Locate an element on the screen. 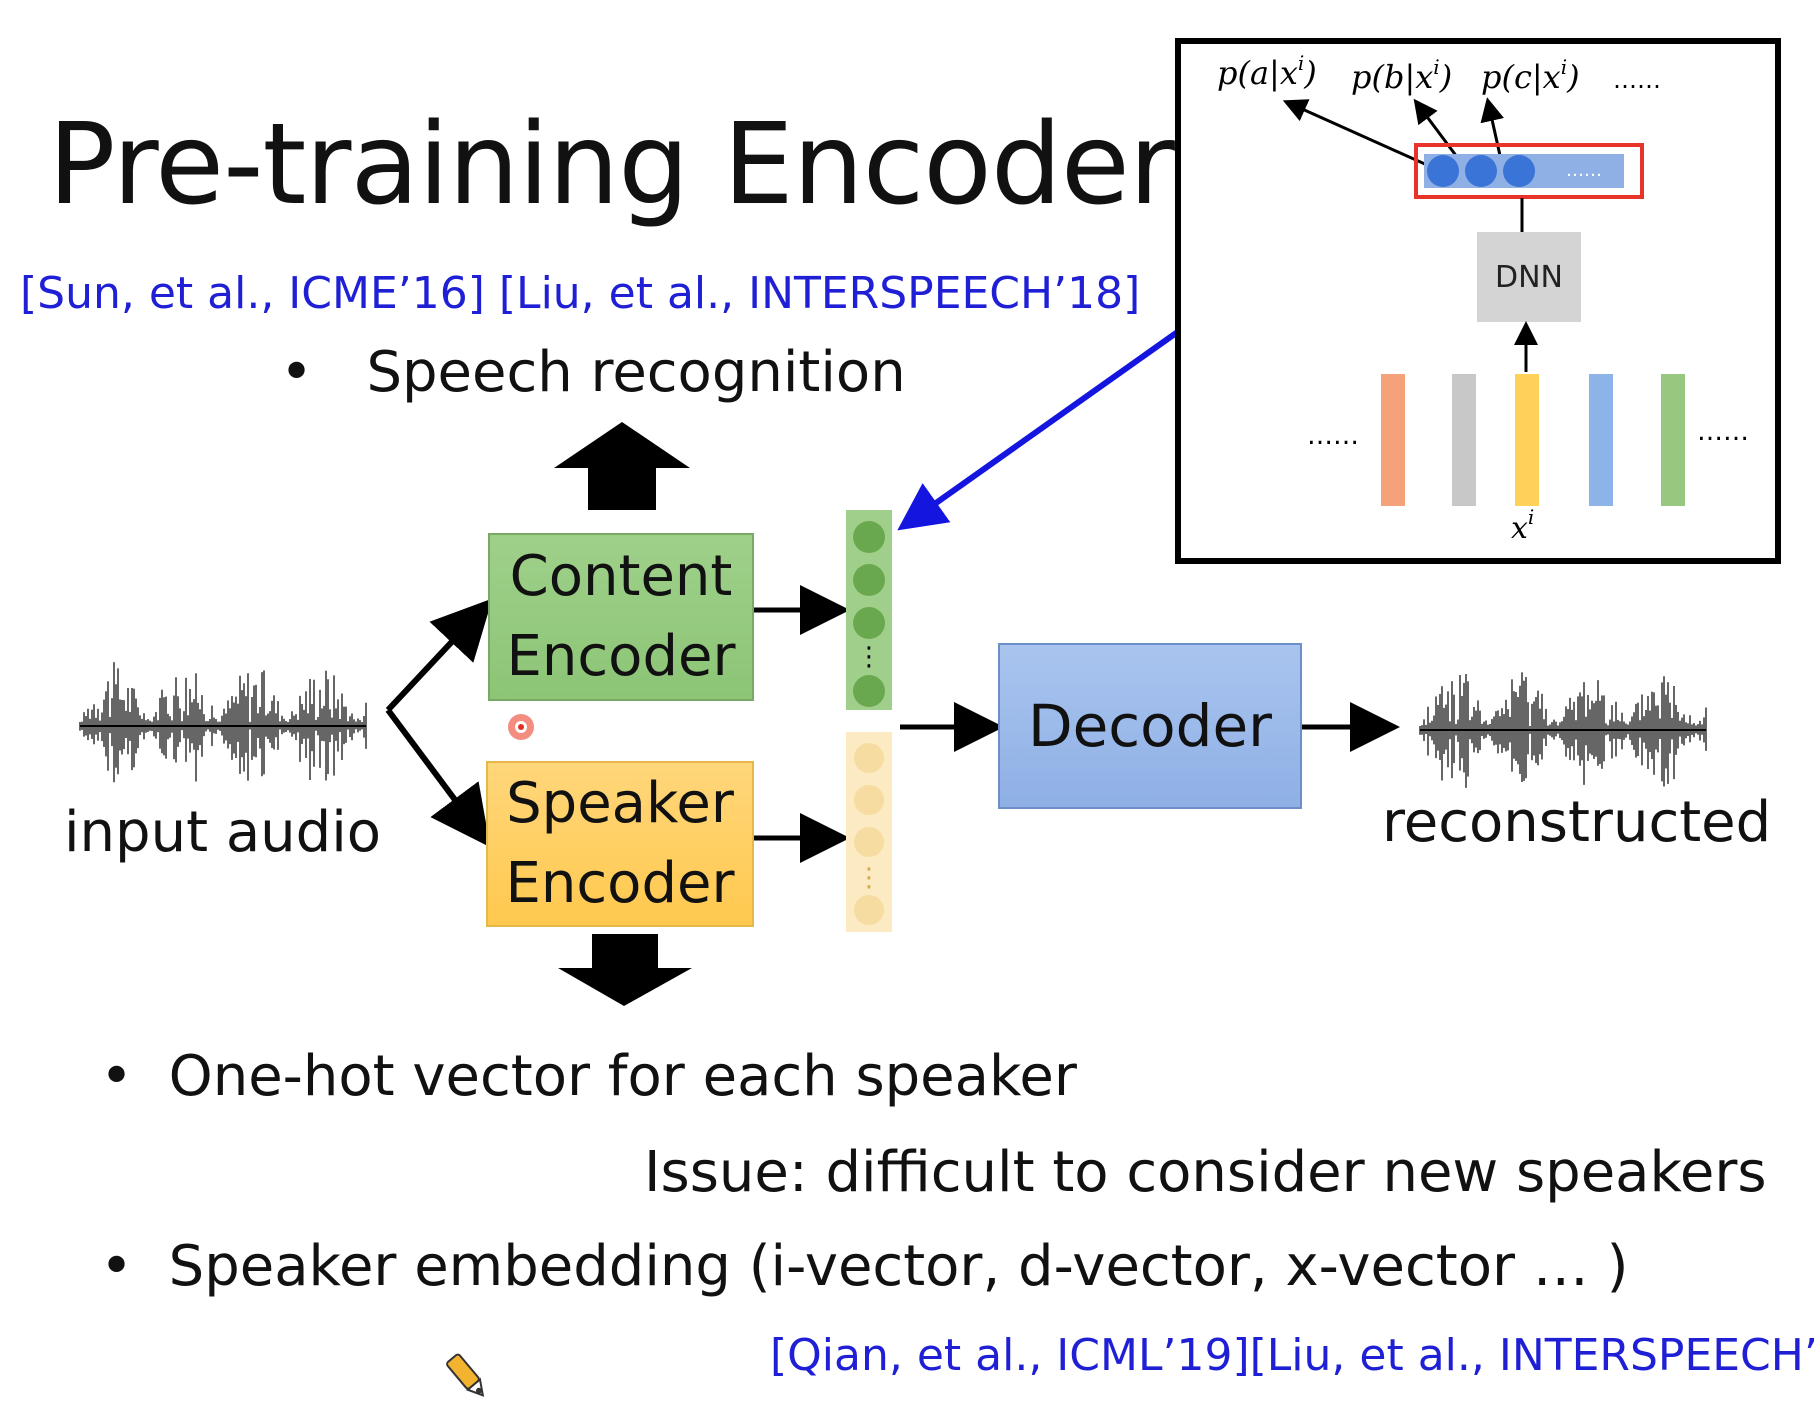 The image size is (1820, 1402). content-encoder-line2: Encoder is located at coordinates (621, 656).